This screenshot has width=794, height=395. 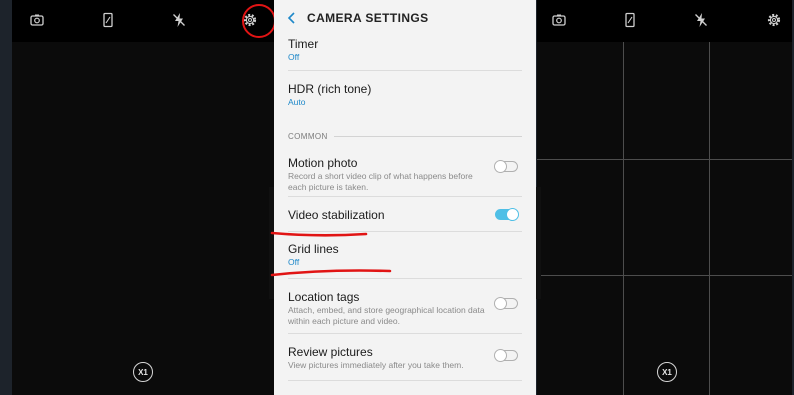 What do you see at coordinates (405, 93) in the screenshot?
I see `setting-hdr: HDR (rich tone) Auto` at bounding box center [405, 93].